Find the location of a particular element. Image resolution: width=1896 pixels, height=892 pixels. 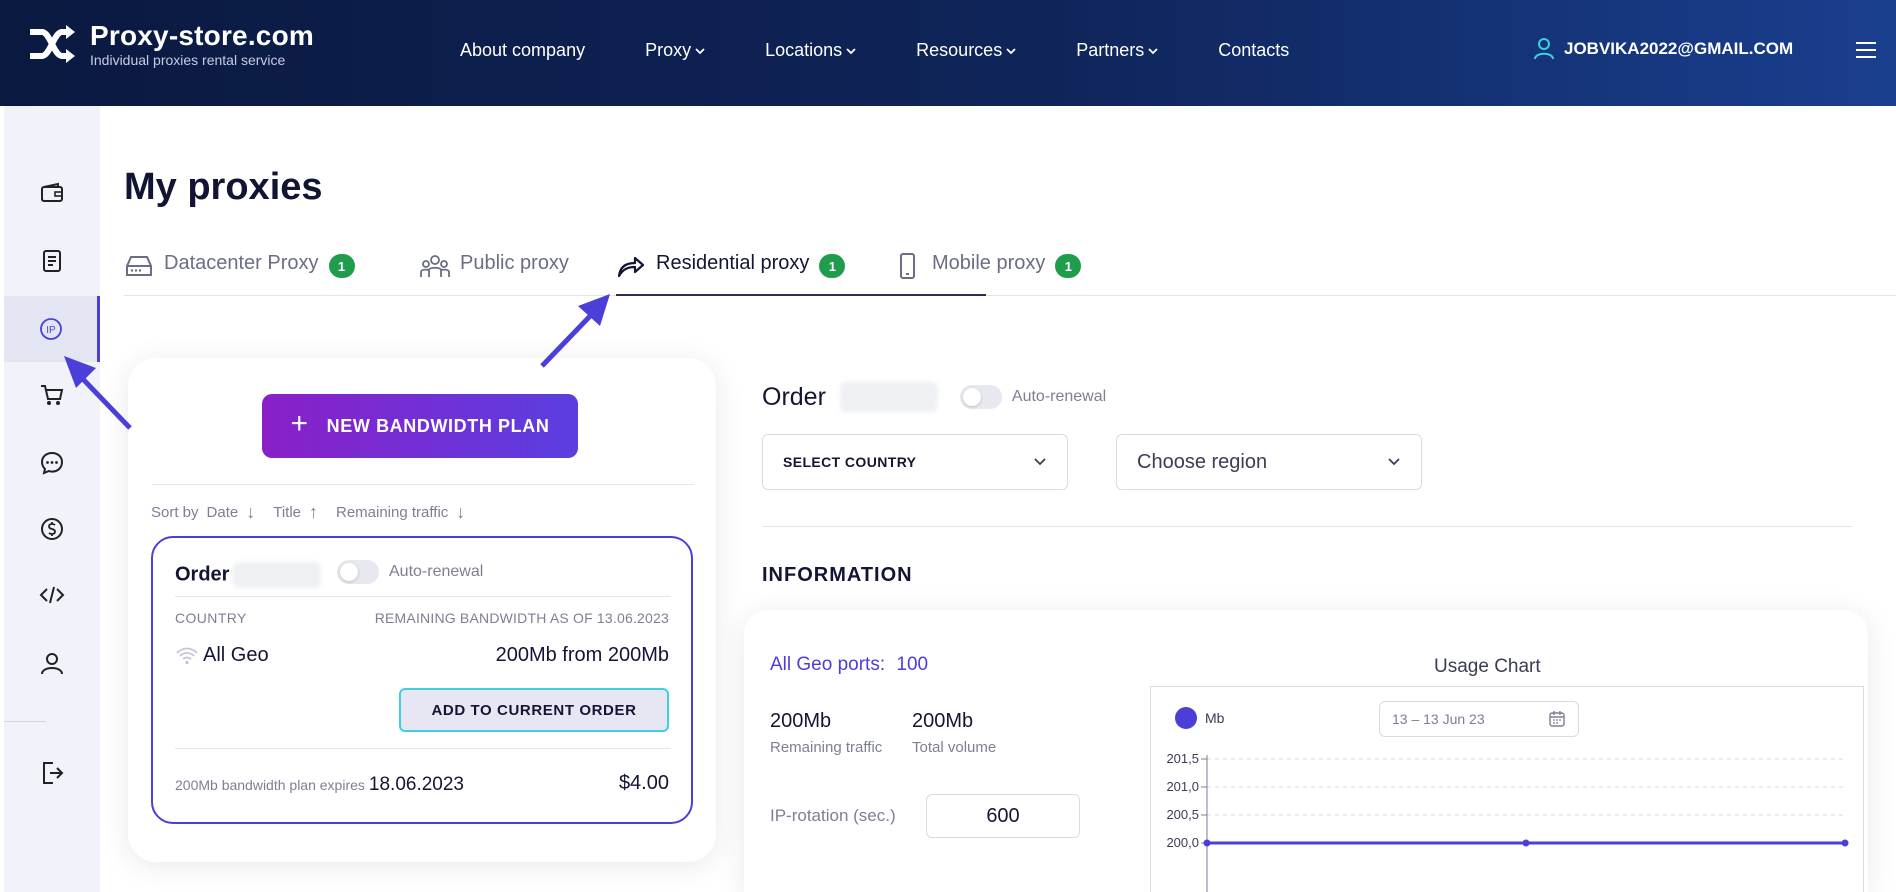

button-label: NEW BANDWIDTH PLAN is located at coordinates (438, 425).